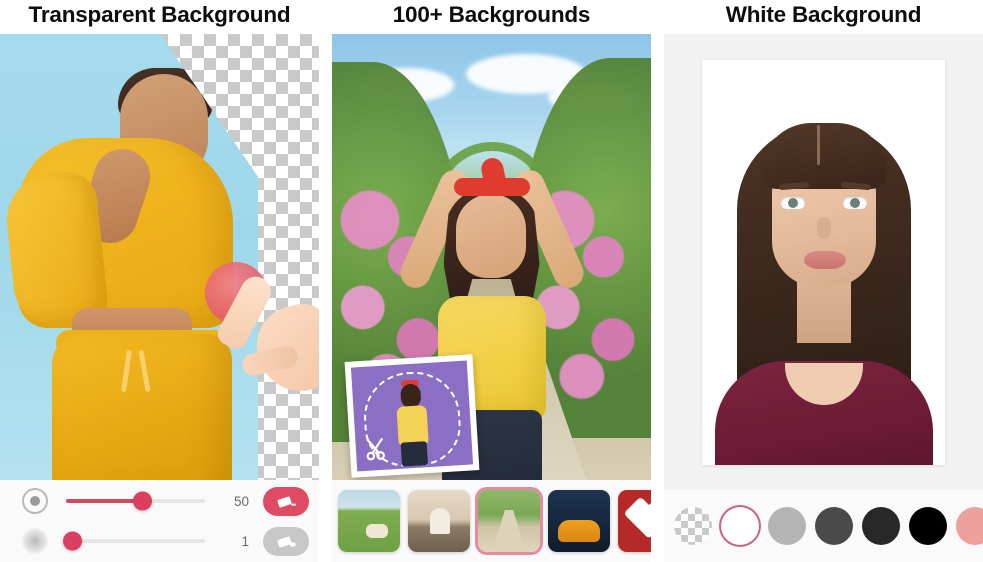  Describe the element at coordinates (490, 236) in the screenshot. I see `subject2-head` at that location.